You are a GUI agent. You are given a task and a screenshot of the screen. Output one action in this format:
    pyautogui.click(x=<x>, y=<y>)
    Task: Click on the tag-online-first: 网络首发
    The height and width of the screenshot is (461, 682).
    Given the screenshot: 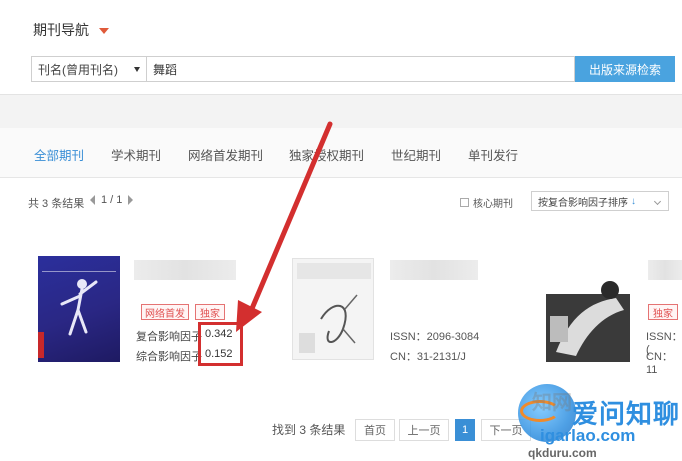 What is the action you would take?
    pyautogui.click(x=165, y=312)
    